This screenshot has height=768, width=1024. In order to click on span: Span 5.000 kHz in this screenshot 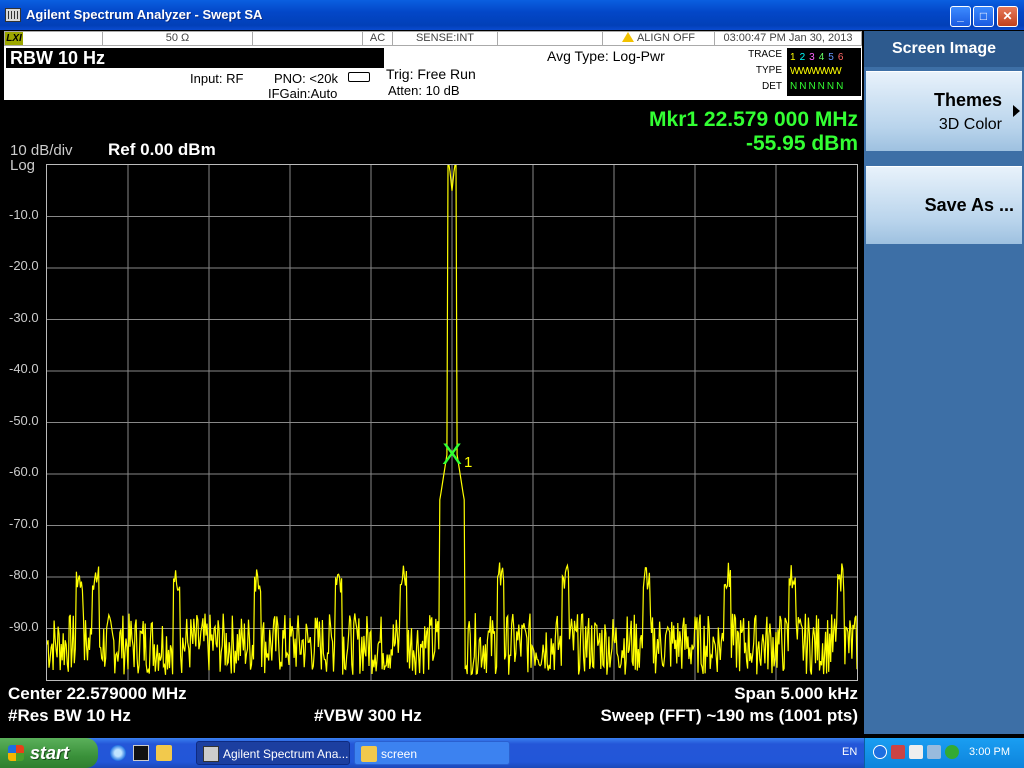, I will do `click(796, 693)`.